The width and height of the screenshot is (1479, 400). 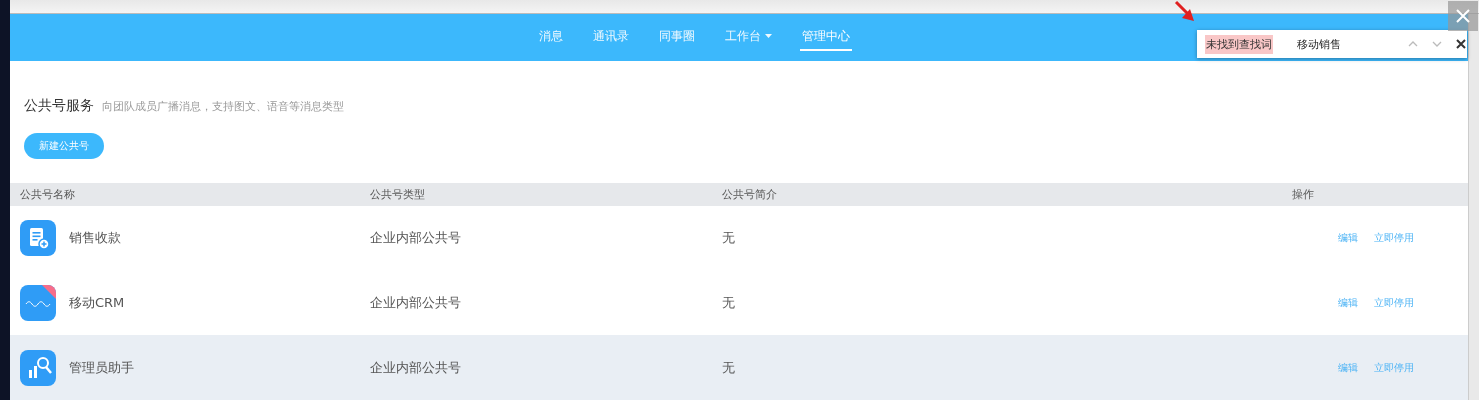 What do you see at coordinates (750, 194) in the screenshot?
I see `column-header: 公共号简介` at bounding box center [750, 194].